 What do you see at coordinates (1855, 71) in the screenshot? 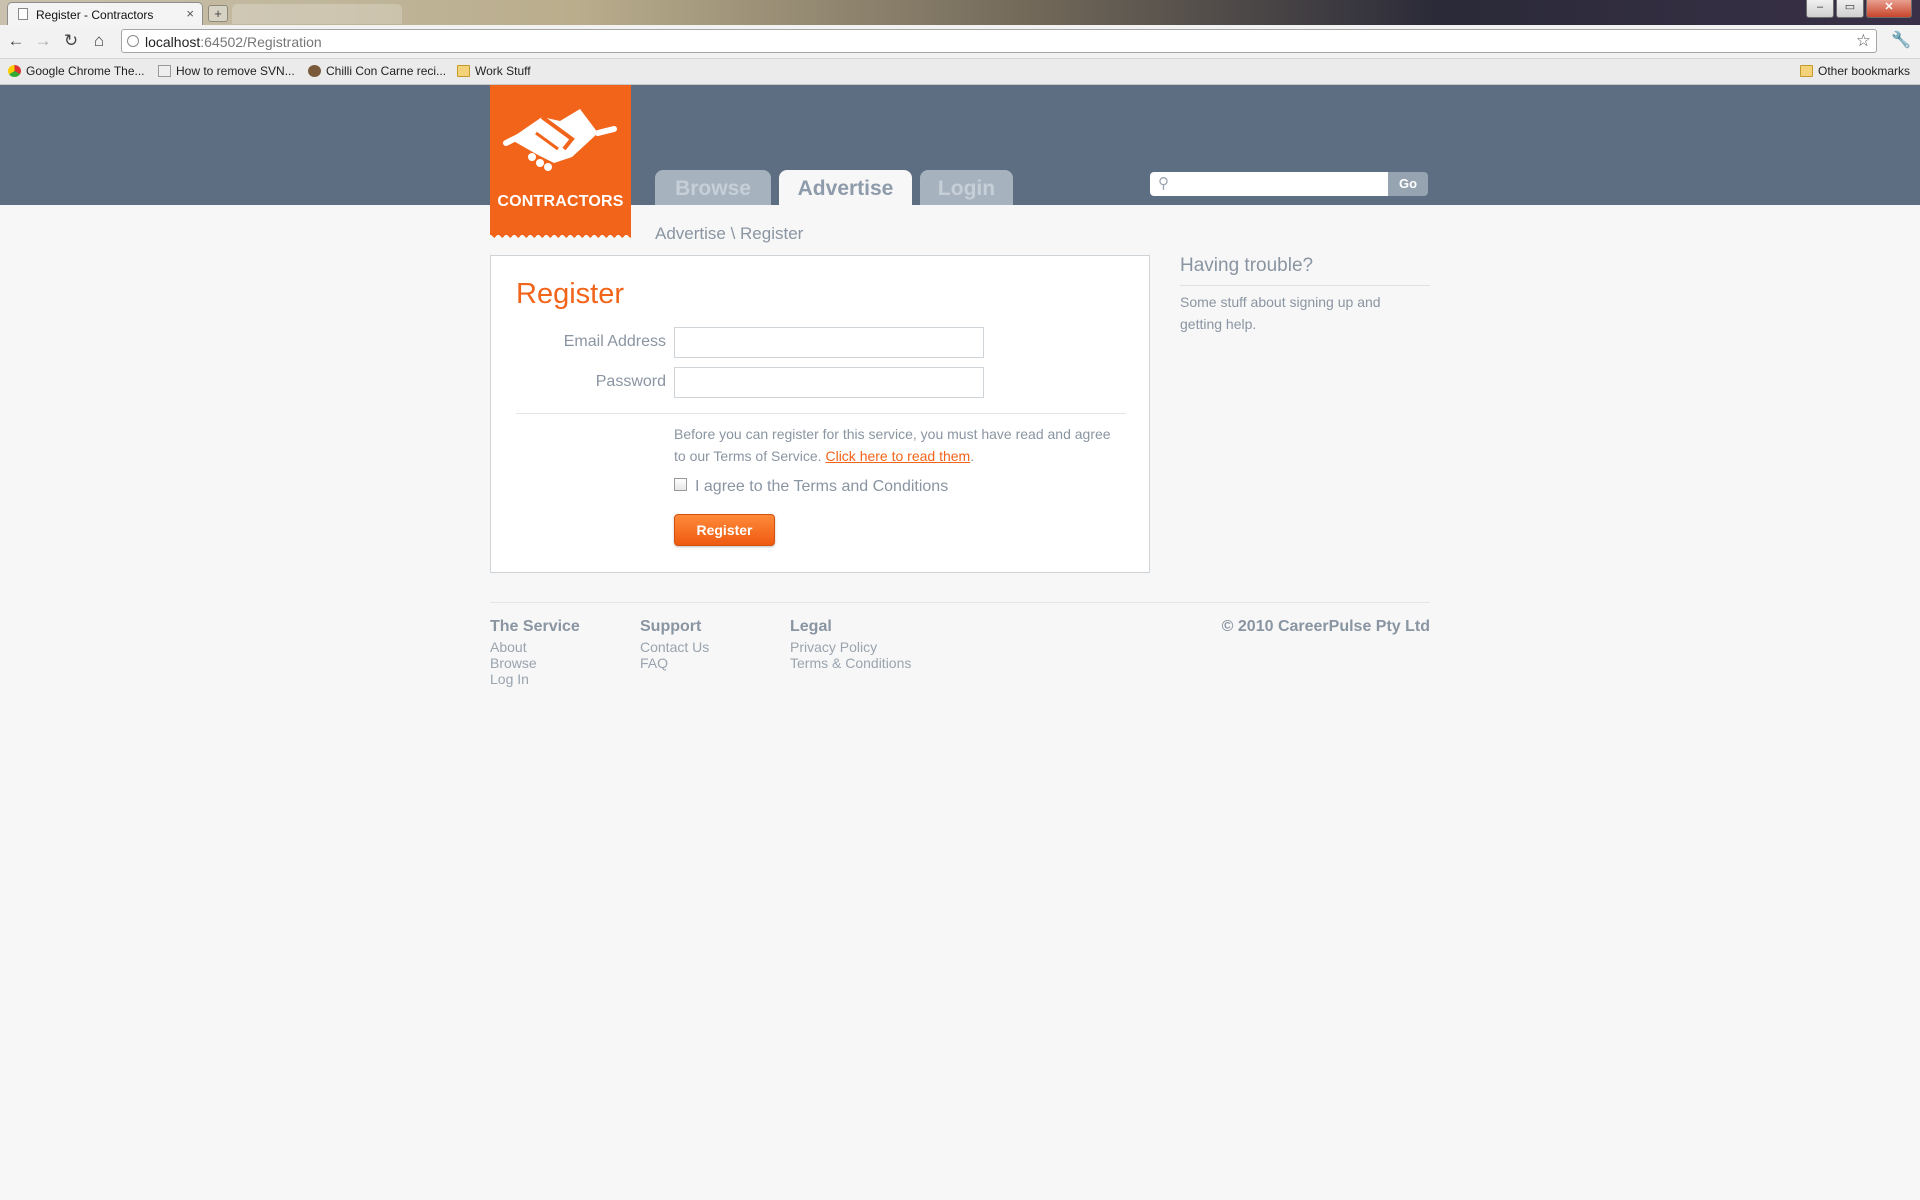
I see `other-bookmarks-folder: Other bookmarks` at bounding box center [1855, 71].